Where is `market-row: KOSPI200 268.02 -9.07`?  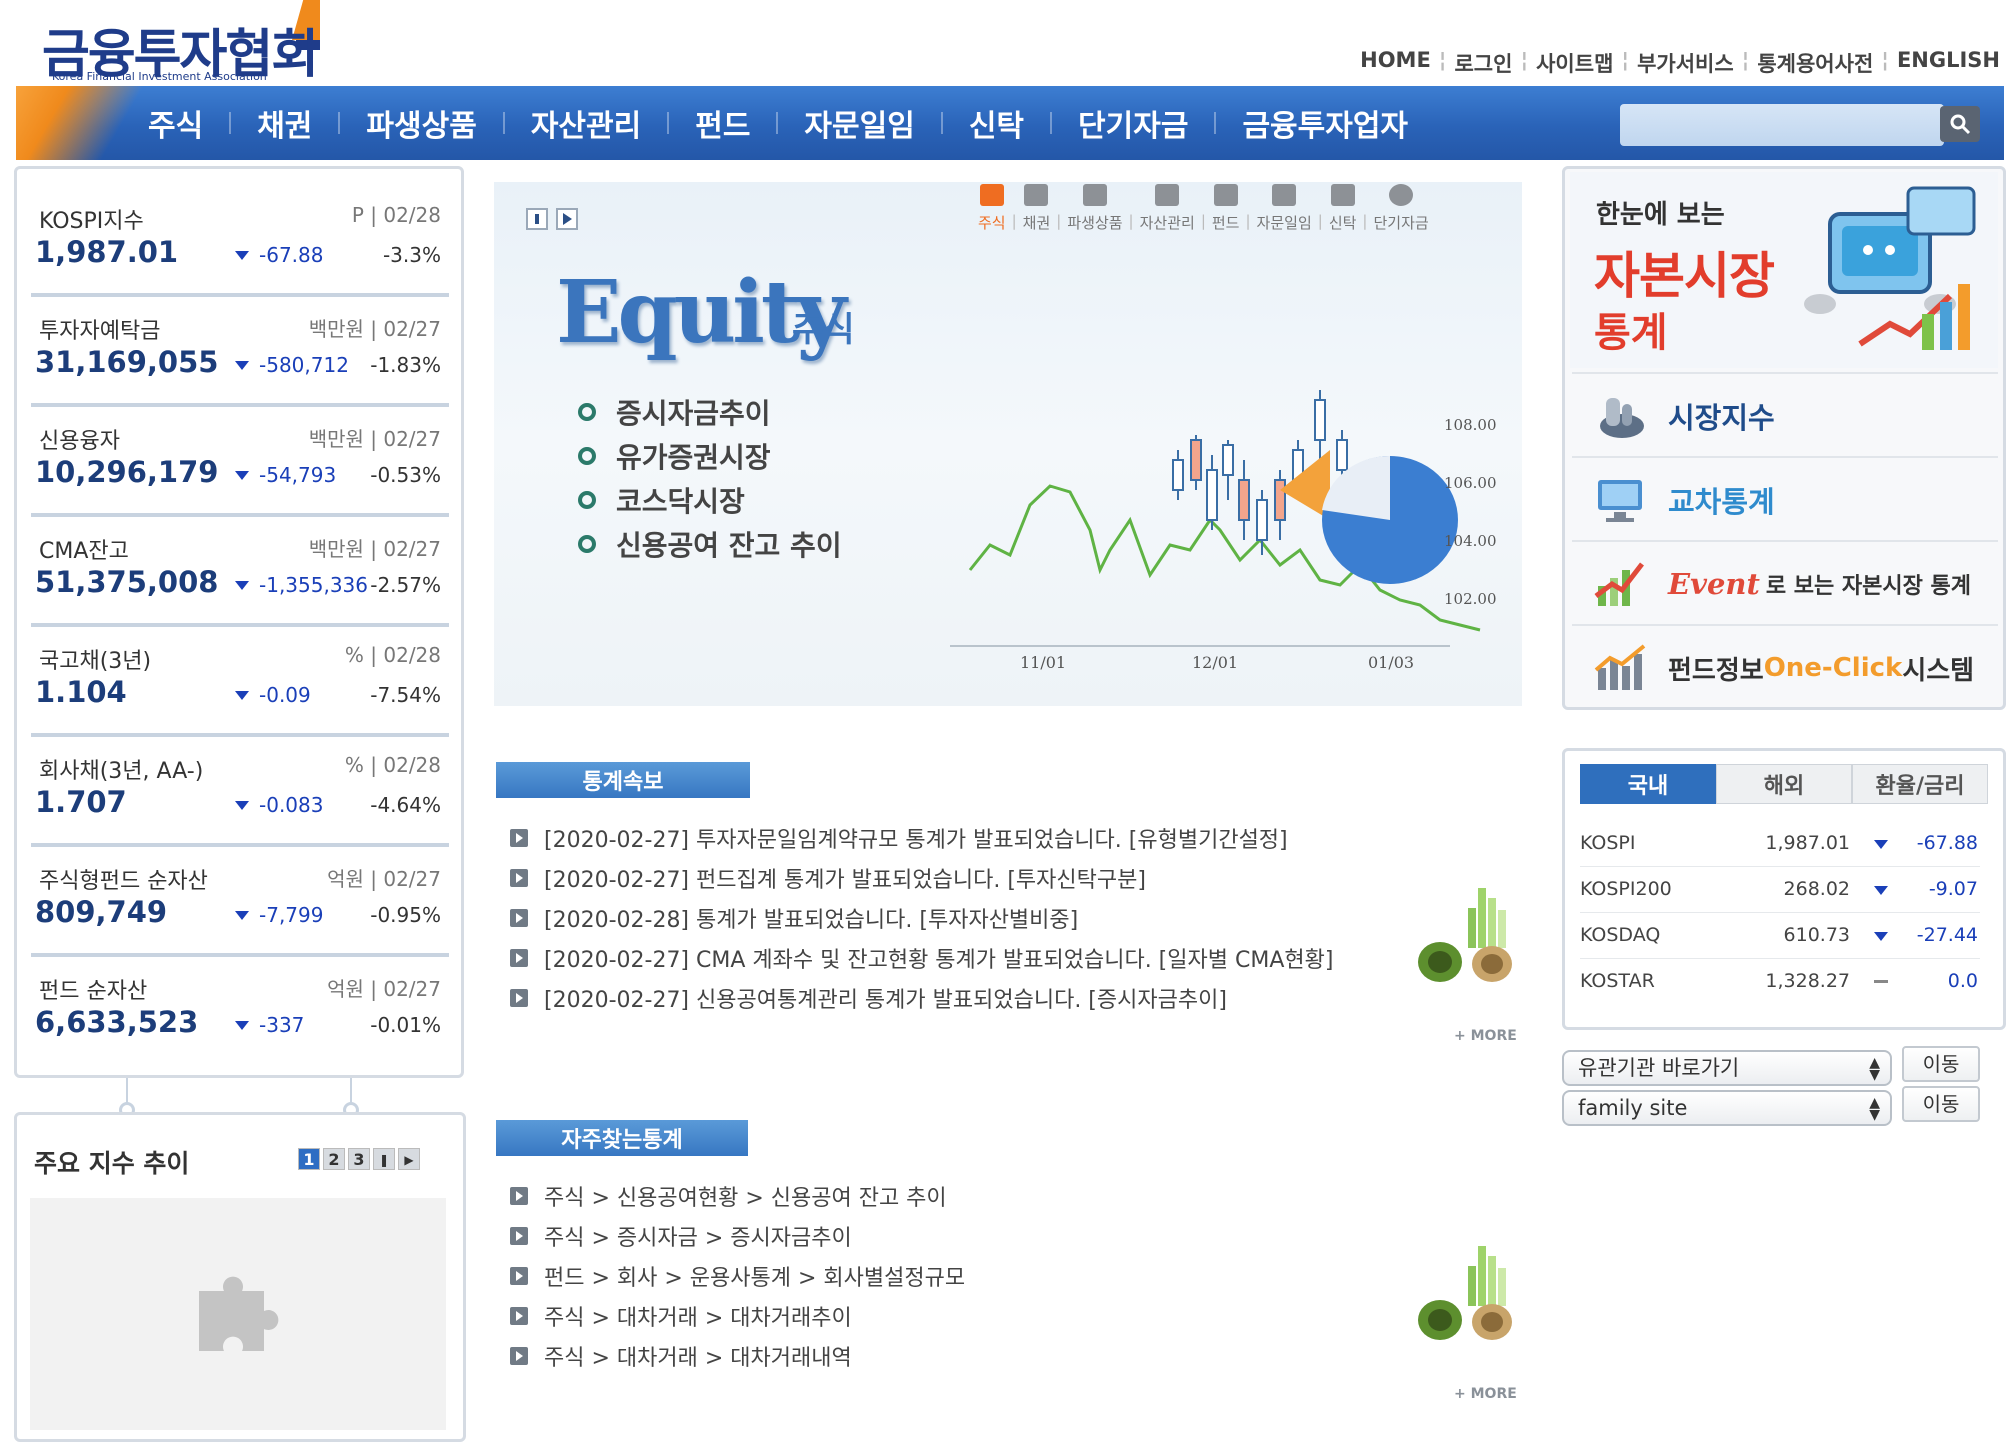
market-row: KOSPI200 268.02 -9.07 is located at coordinates (1780, 889).